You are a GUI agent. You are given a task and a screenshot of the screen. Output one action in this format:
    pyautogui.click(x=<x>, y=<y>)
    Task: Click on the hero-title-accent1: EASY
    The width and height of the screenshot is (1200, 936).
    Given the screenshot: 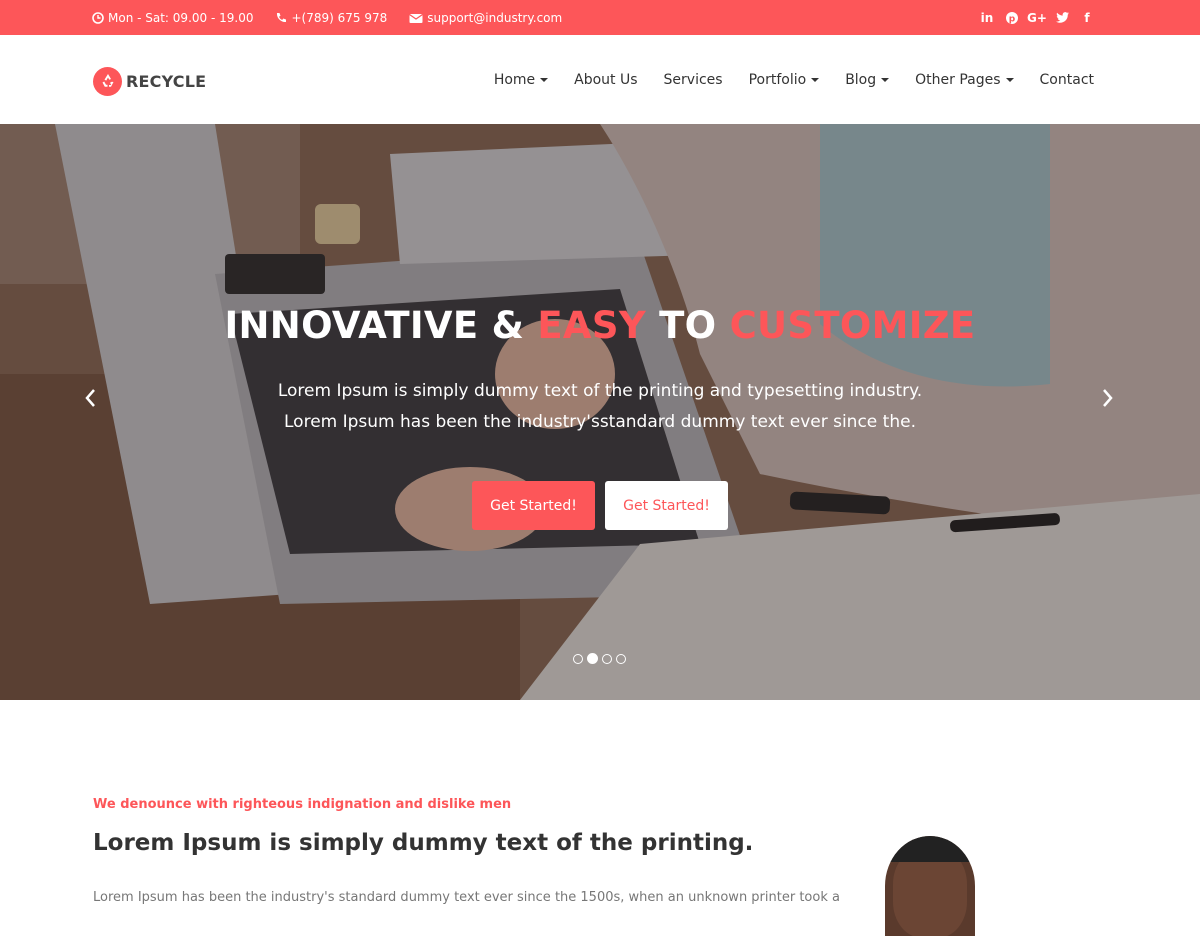 What is the action you would take?
    pyautogui.click(x=591, y=325)
    